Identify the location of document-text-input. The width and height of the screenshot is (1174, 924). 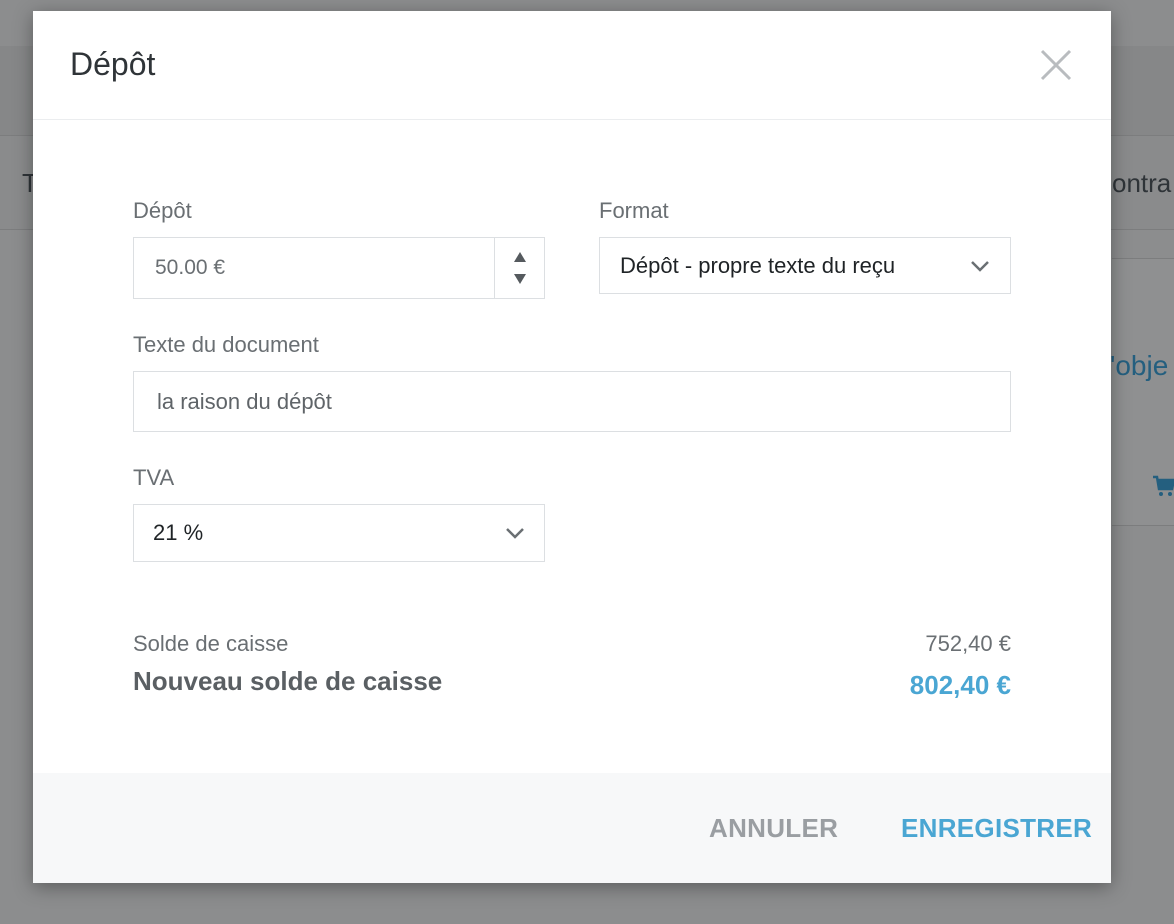
(572, 401).